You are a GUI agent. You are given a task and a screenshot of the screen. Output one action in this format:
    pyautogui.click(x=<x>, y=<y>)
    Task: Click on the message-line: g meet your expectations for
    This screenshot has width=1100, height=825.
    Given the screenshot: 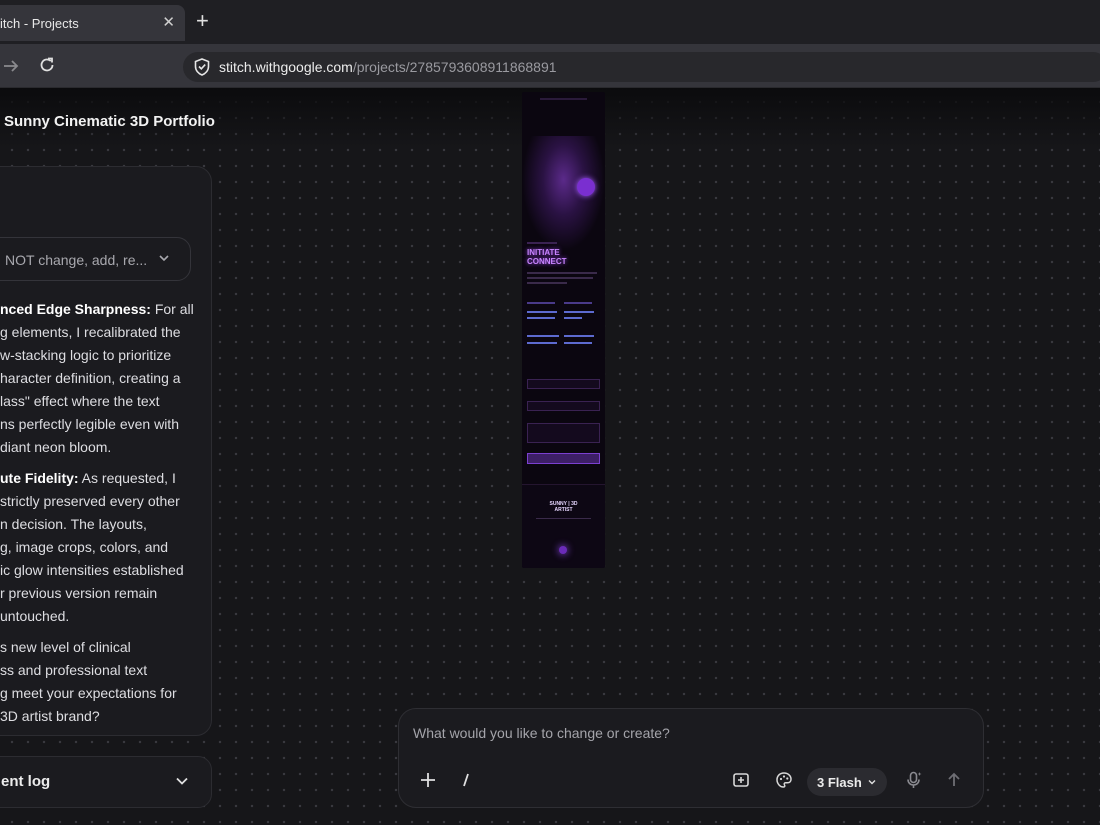 What is the action you would take?
    pyautogui.click(x=88, y=693)
    